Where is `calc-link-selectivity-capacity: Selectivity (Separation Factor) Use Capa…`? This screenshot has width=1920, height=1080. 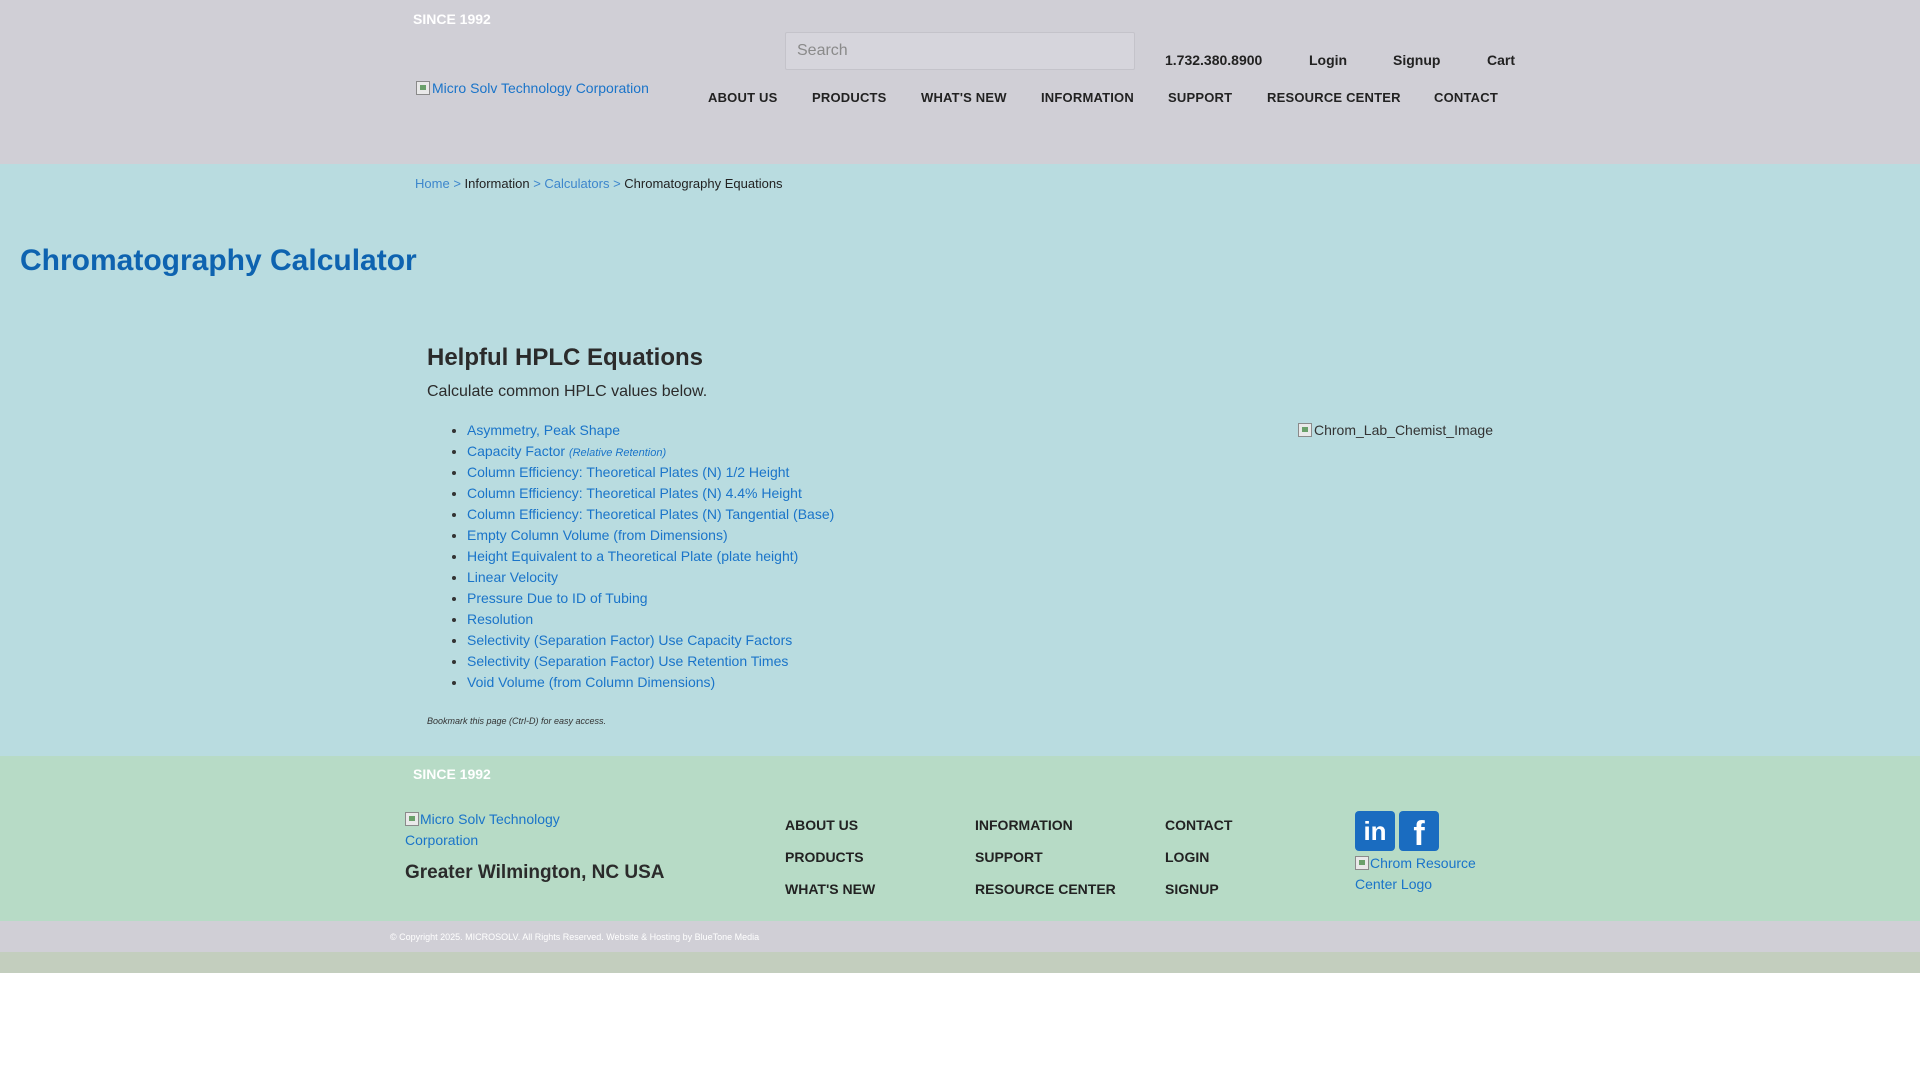
calc-link-selectivity-capacity: Selectivity (Separation Factor) Use Capa… is located at coordinates (629, 640).